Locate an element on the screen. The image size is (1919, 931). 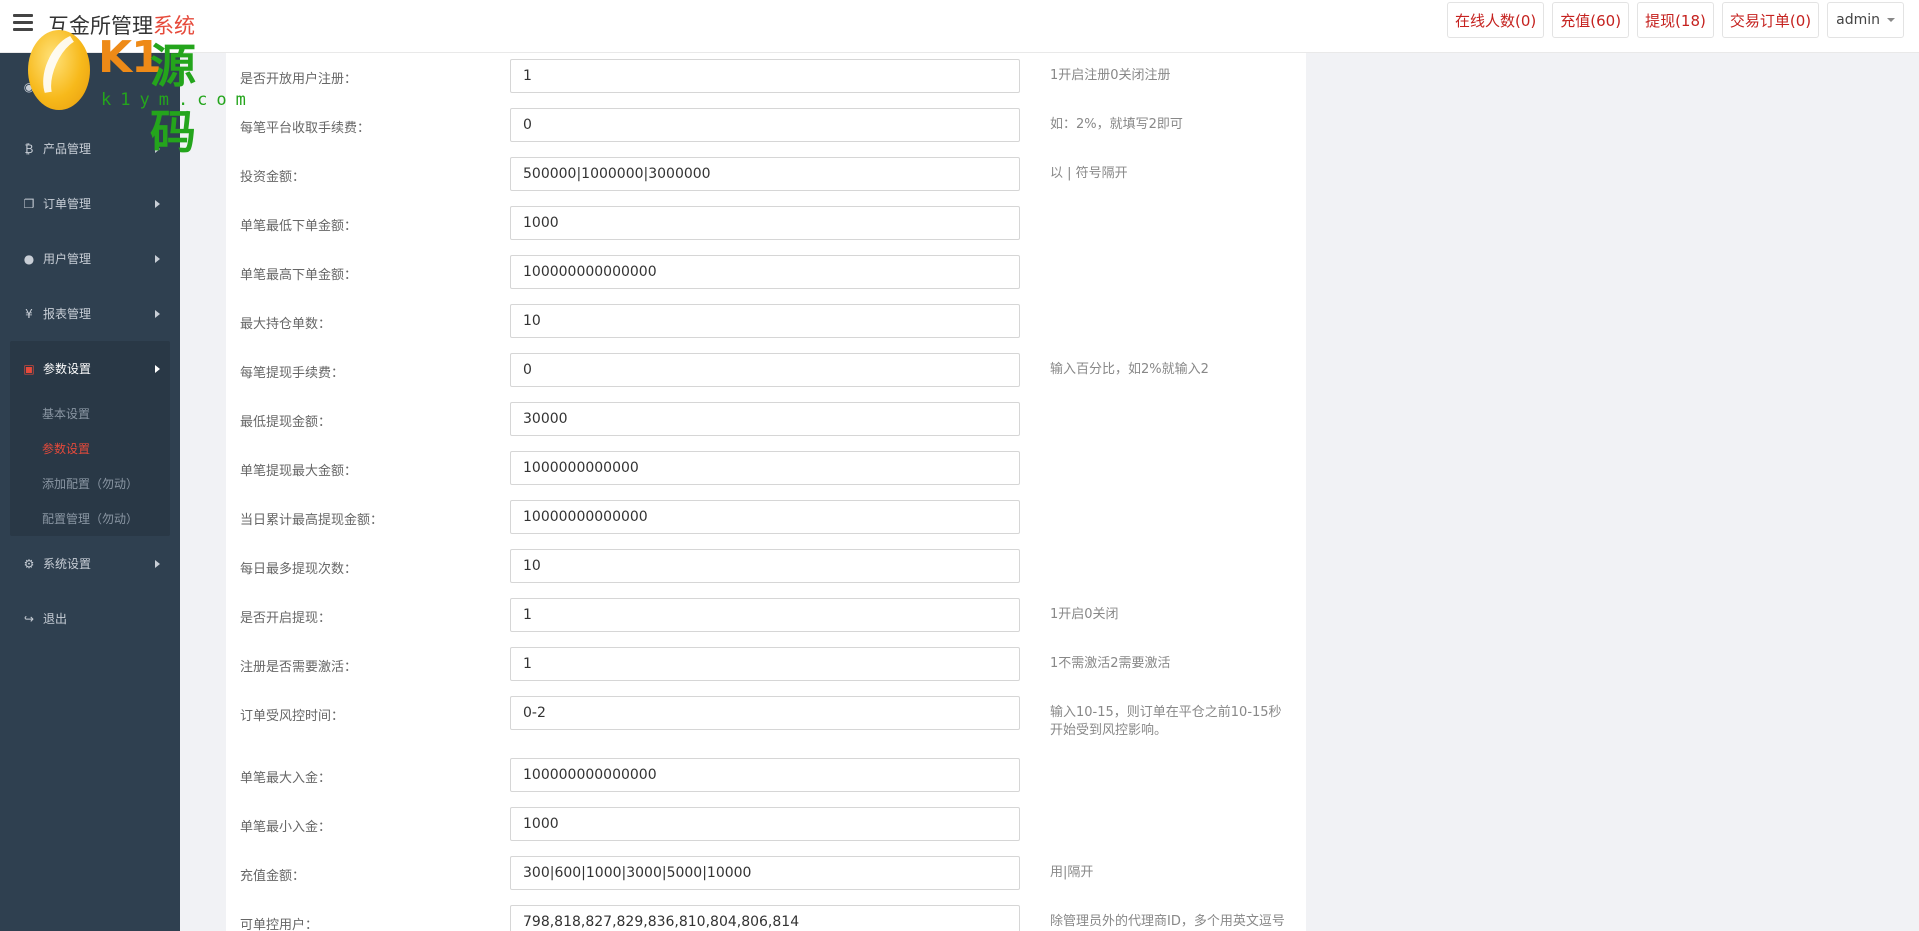
form-label: 当日累计最高提现金额： is located at coordinates (312, 520).